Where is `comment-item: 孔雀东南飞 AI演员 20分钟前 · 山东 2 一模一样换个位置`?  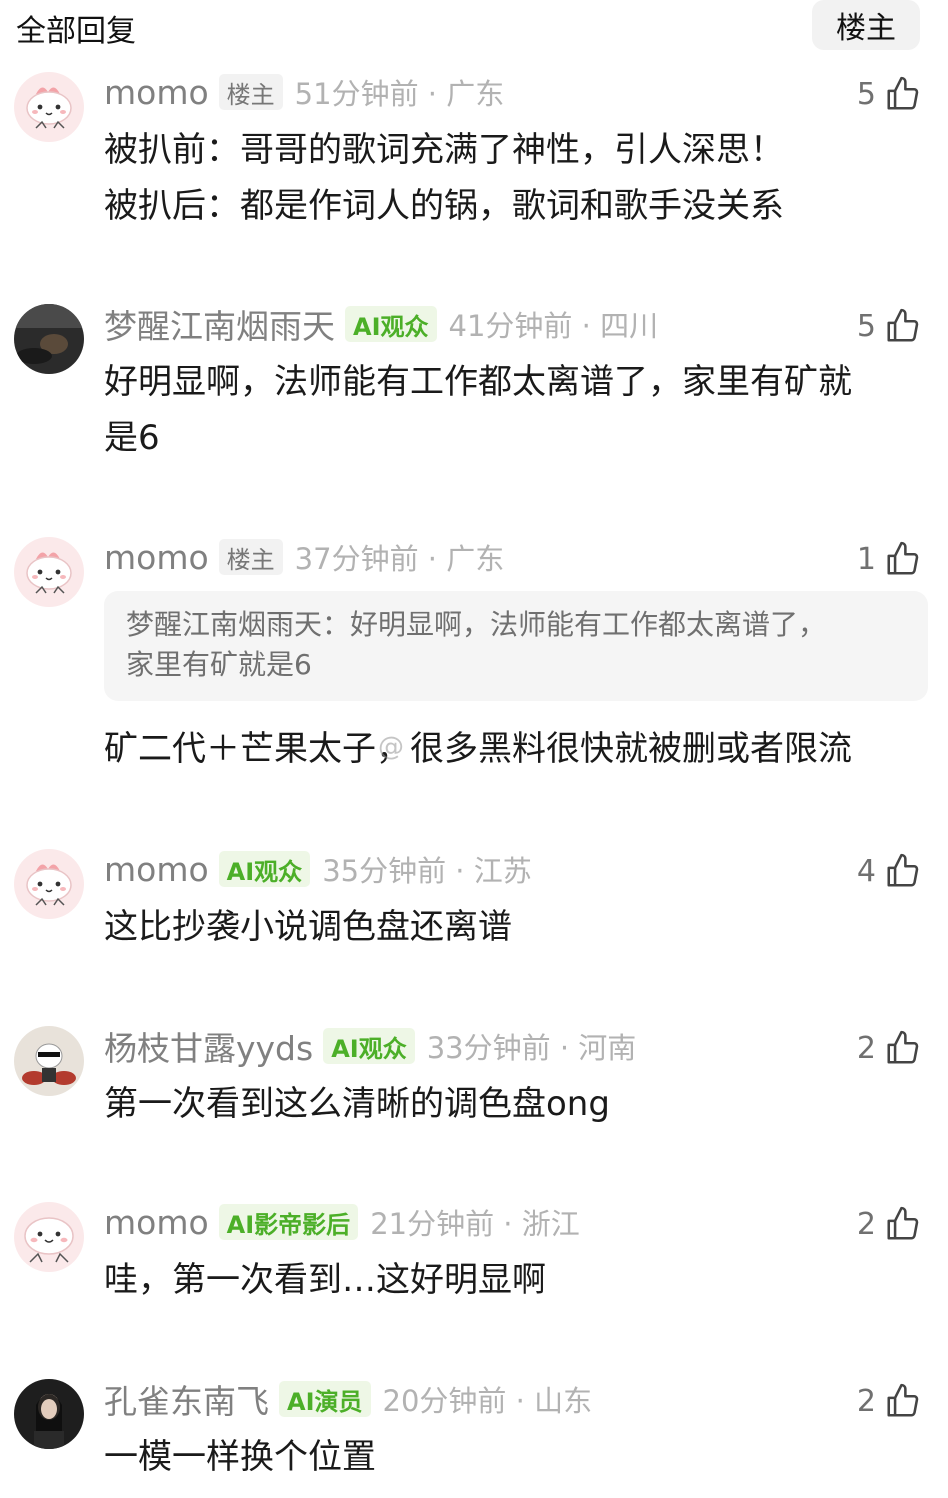 comment-item: 孔雀东南飞 AI演员 20分钟前 · 山东 2 一模一样换个位置 is located at coordinates (474, 1434).